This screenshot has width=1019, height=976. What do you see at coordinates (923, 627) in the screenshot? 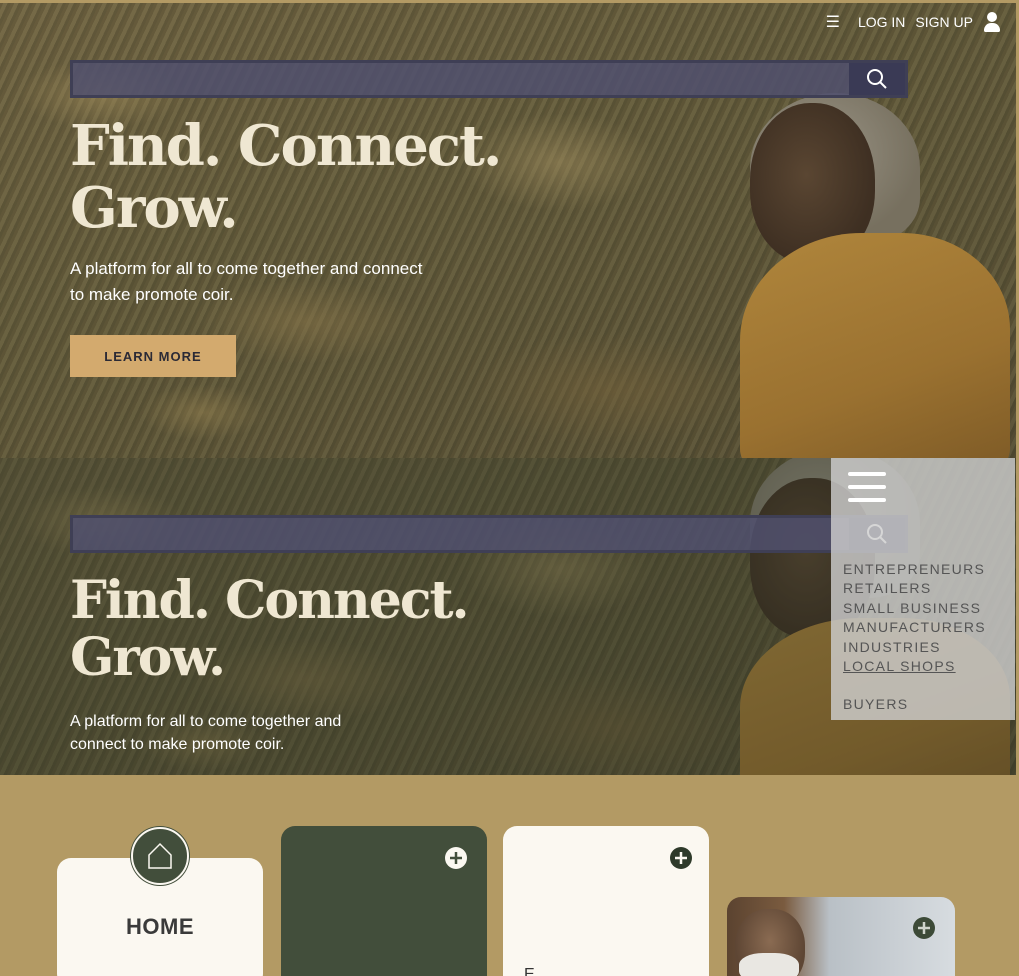
I see `dropdown-item-manufacturers: MANUFACTURERS` at bounding box center [923, 627].